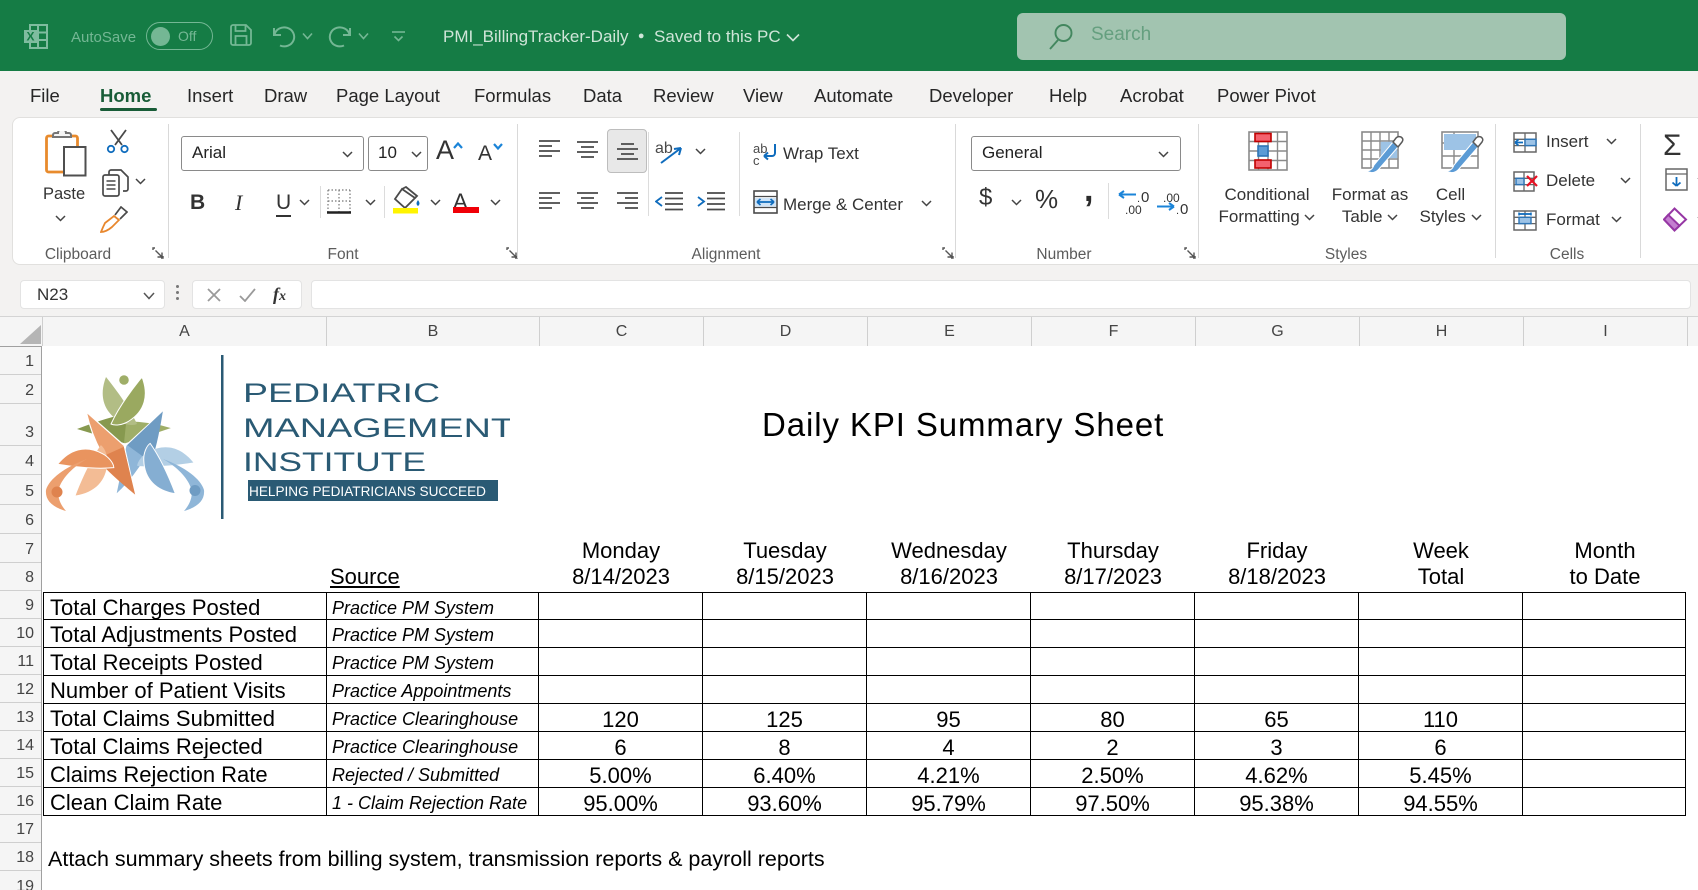 This screenshot has width=1698, height=890. I want to click on svg-text: MANAGEMENT, so click(376, 428).